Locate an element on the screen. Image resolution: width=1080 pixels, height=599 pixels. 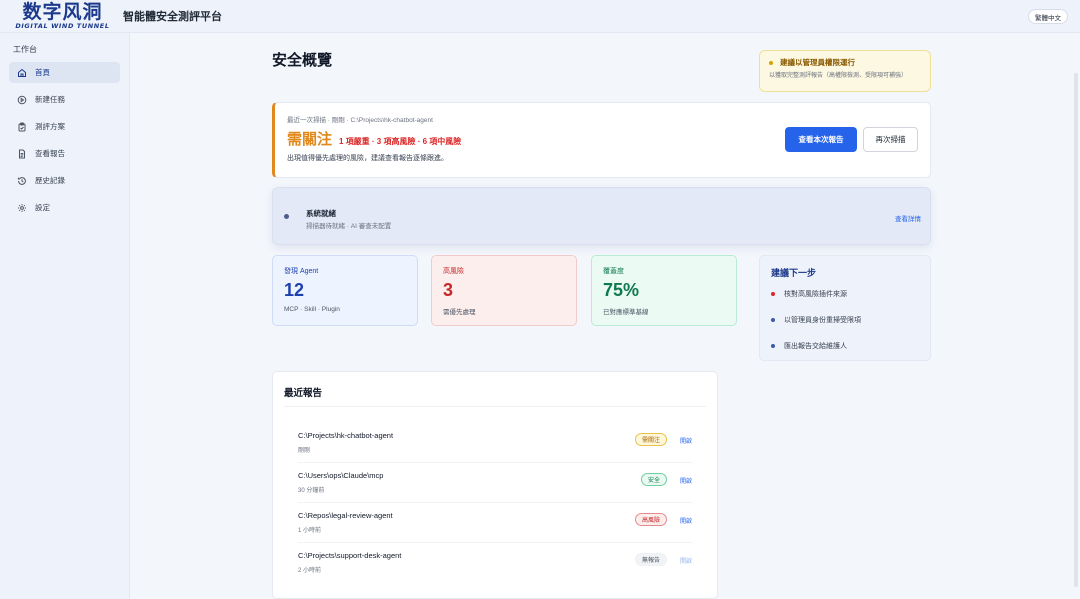
next-step-item: 以管理員身份重掃受限項 is located at coordinates (845, 320).